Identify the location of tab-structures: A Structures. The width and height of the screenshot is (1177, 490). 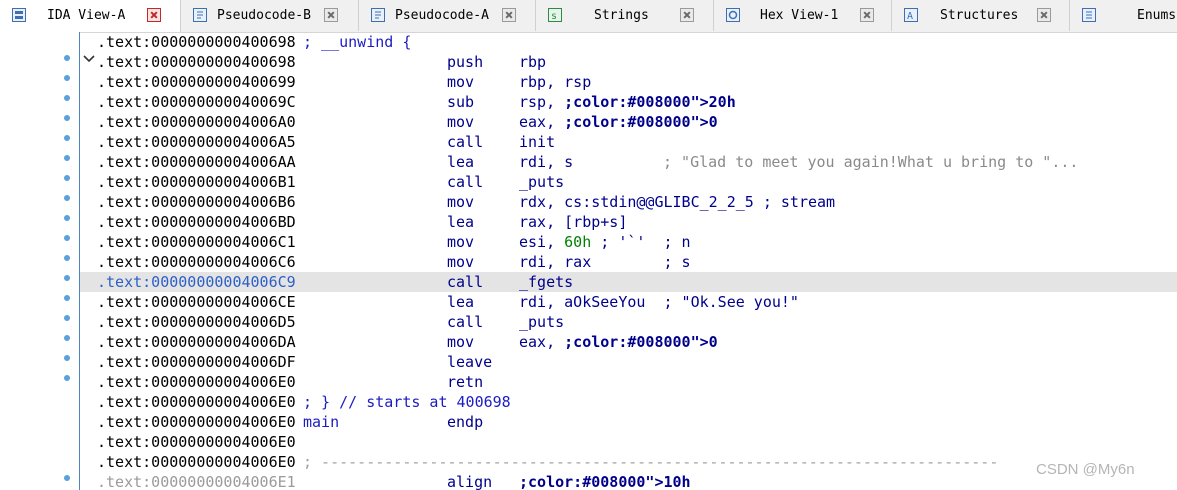
(981, 15).